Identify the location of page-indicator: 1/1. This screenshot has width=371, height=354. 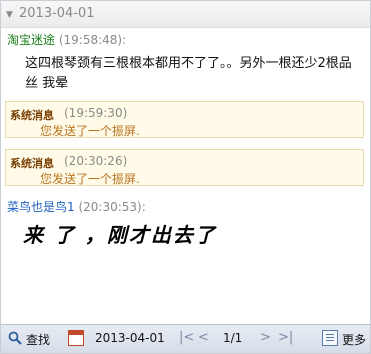
(233, 338).